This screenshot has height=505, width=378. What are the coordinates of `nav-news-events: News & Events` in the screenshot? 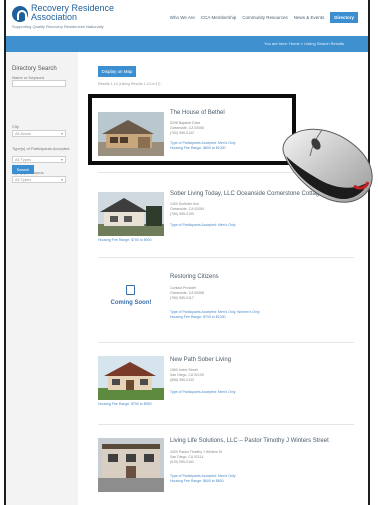 It's located at (309, 17).